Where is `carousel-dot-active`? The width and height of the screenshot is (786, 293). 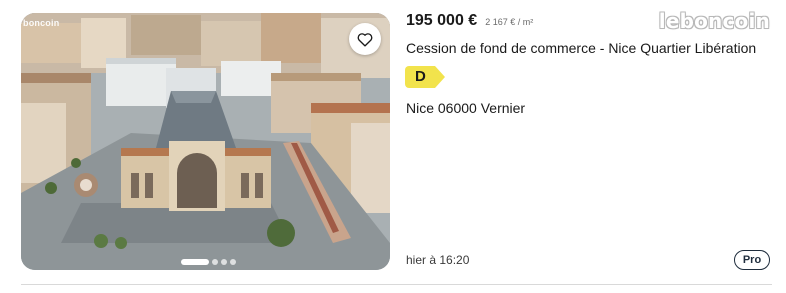 carousel-dot-active is located at coordinates (195, 262).